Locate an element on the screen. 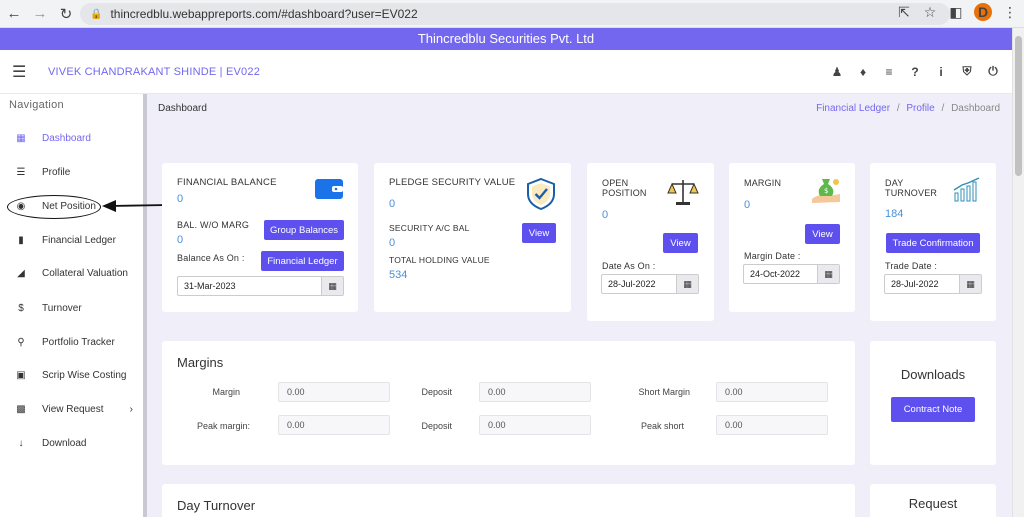  list-icon: ☰ is located at coordinates (21, 172).